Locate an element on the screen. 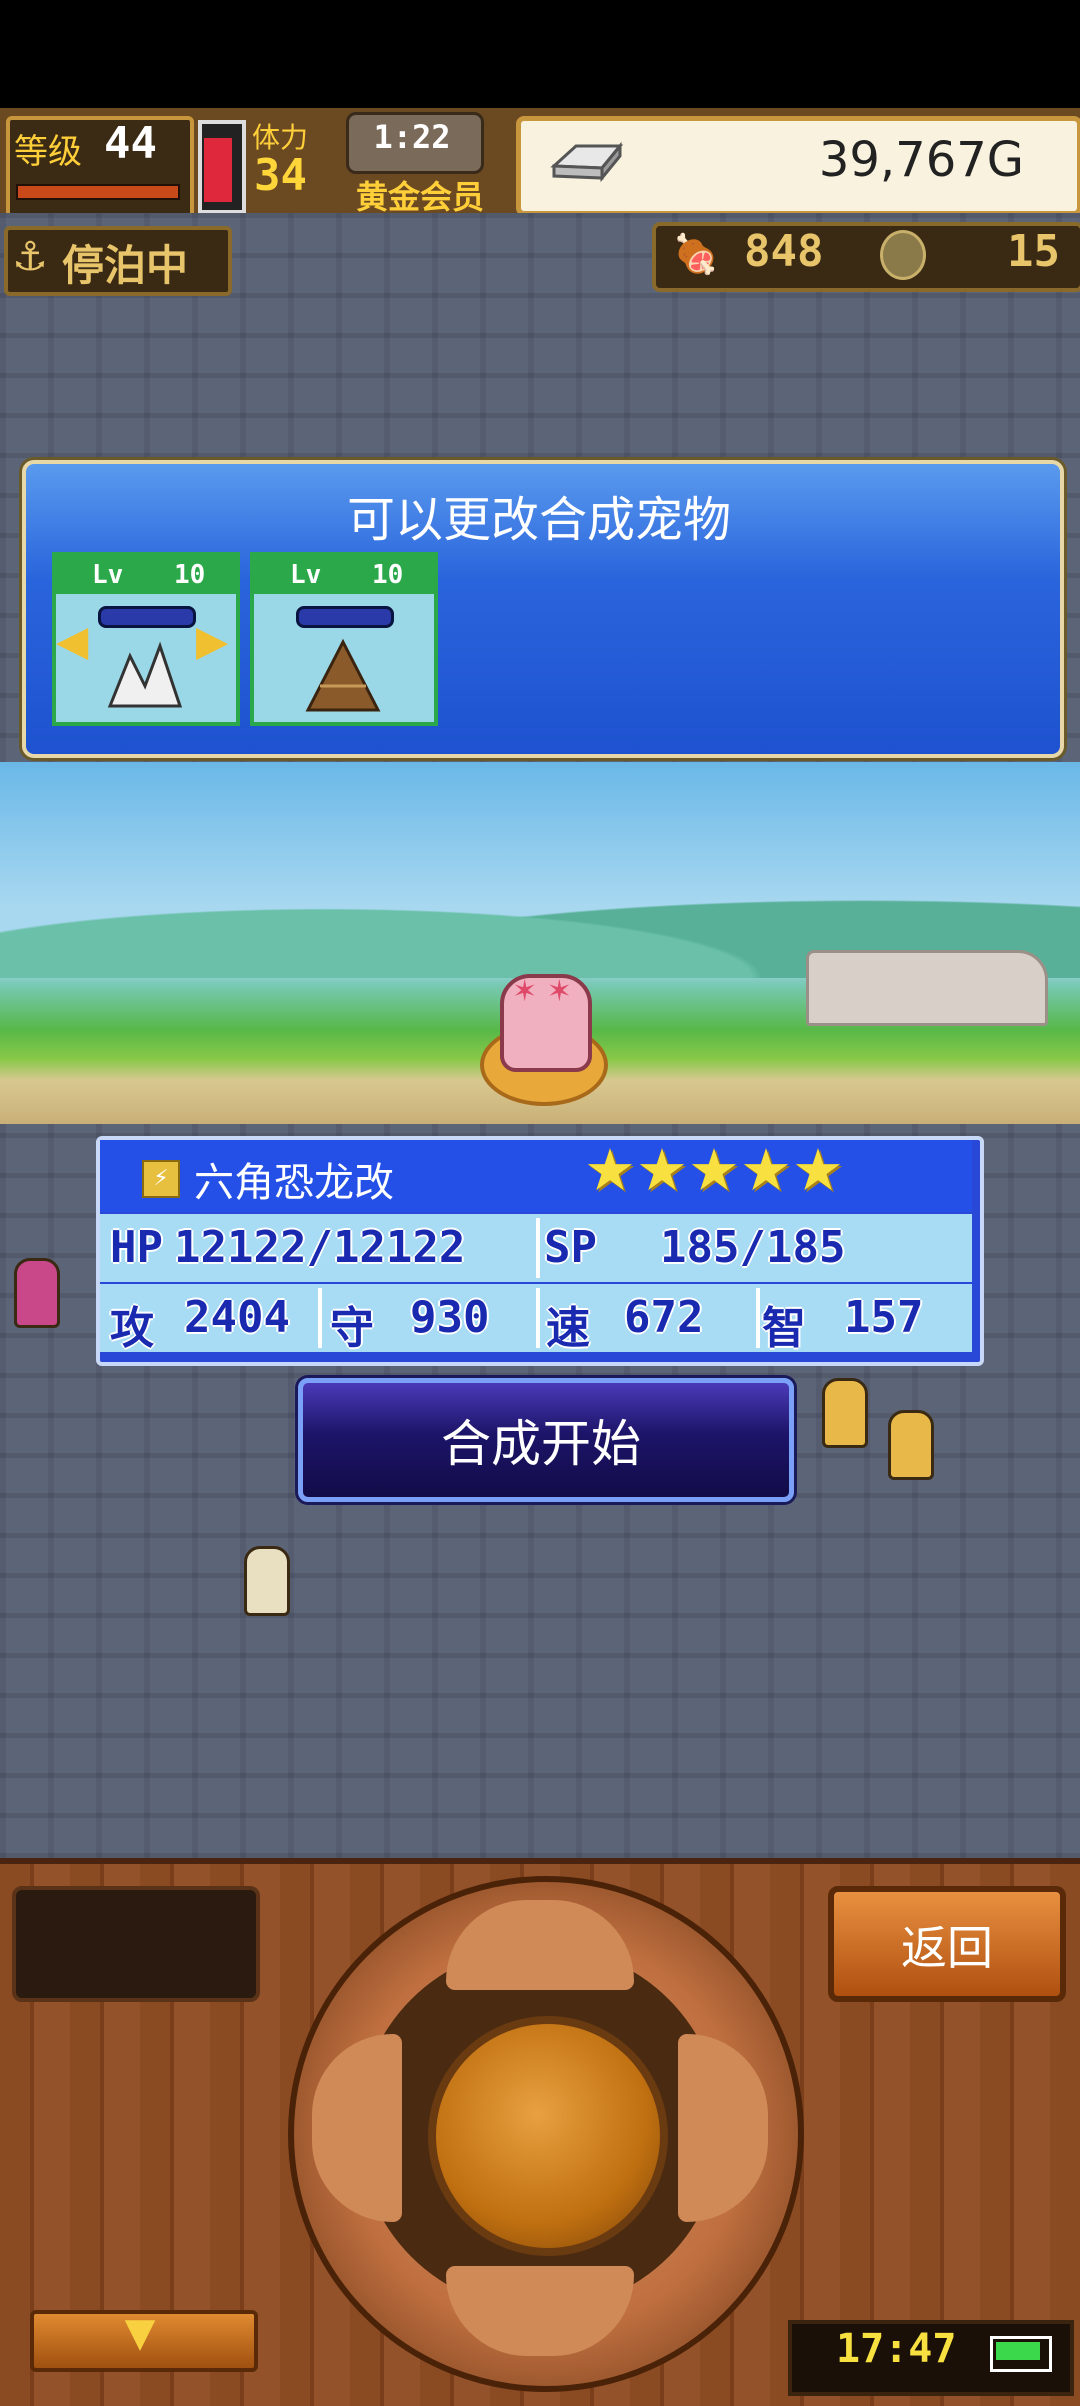 The image size is (1080, 2406). pet-name: 六角恐龙改 is located at coordinates (294, 1183).